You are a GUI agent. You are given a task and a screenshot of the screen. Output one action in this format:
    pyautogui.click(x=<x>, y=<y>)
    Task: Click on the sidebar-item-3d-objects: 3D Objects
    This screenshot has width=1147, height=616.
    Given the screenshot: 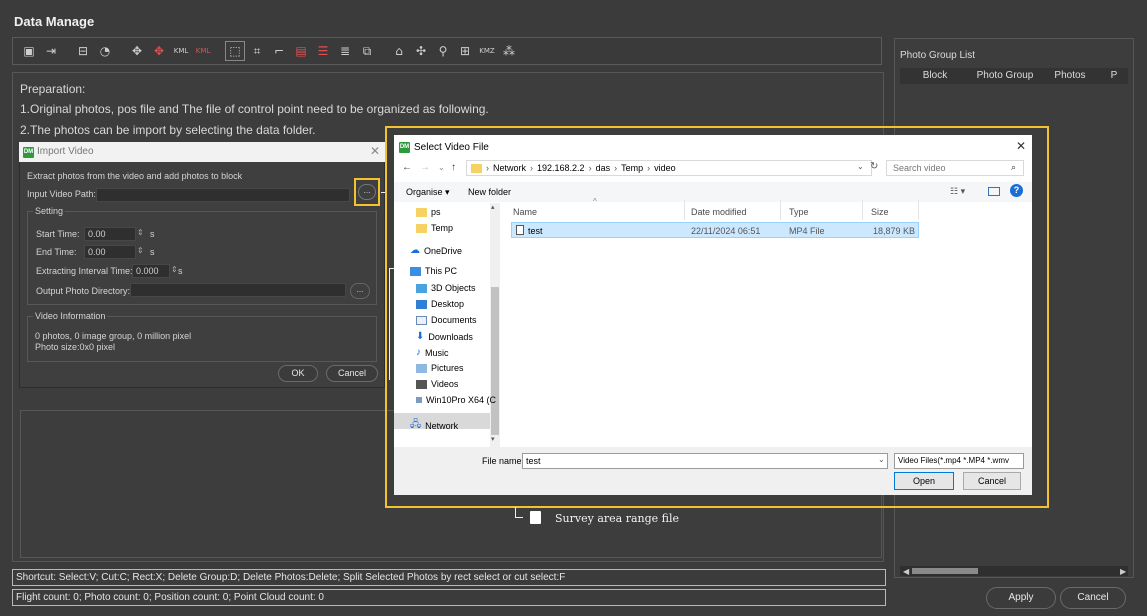 What is the action you would take?
    pyautogui.click(x=446, y=288)
    